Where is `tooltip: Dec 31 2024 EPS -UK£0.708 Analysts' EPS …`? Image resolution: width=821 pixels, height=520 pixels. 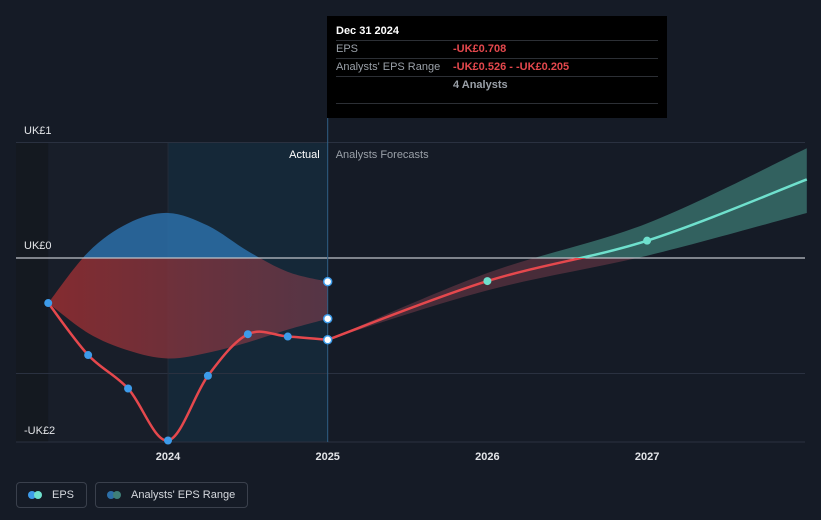 tooltip: Dec 31 2024 EPS -UK£0.708 Analysts' EPS … is located at coordinates (497, 67).